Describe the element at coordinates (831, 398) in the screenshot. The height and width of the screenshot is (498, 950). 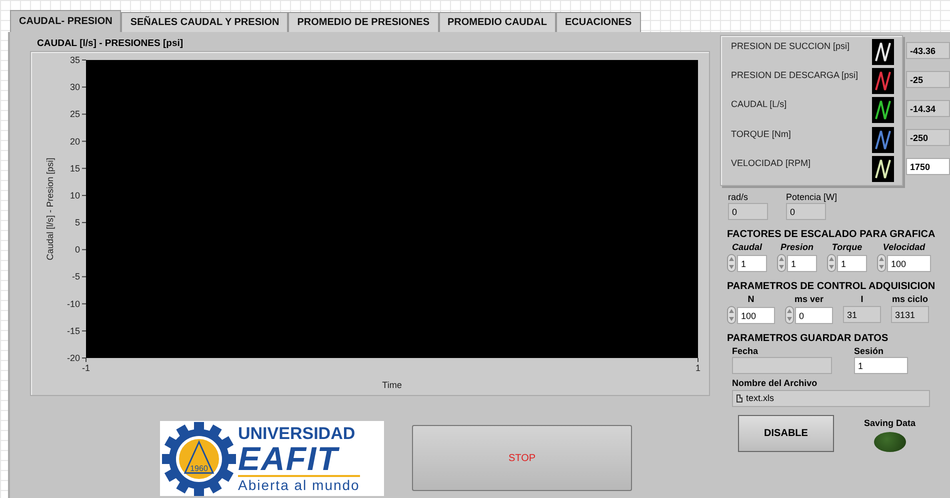
I see `file-path-field: text.xls` at that location.